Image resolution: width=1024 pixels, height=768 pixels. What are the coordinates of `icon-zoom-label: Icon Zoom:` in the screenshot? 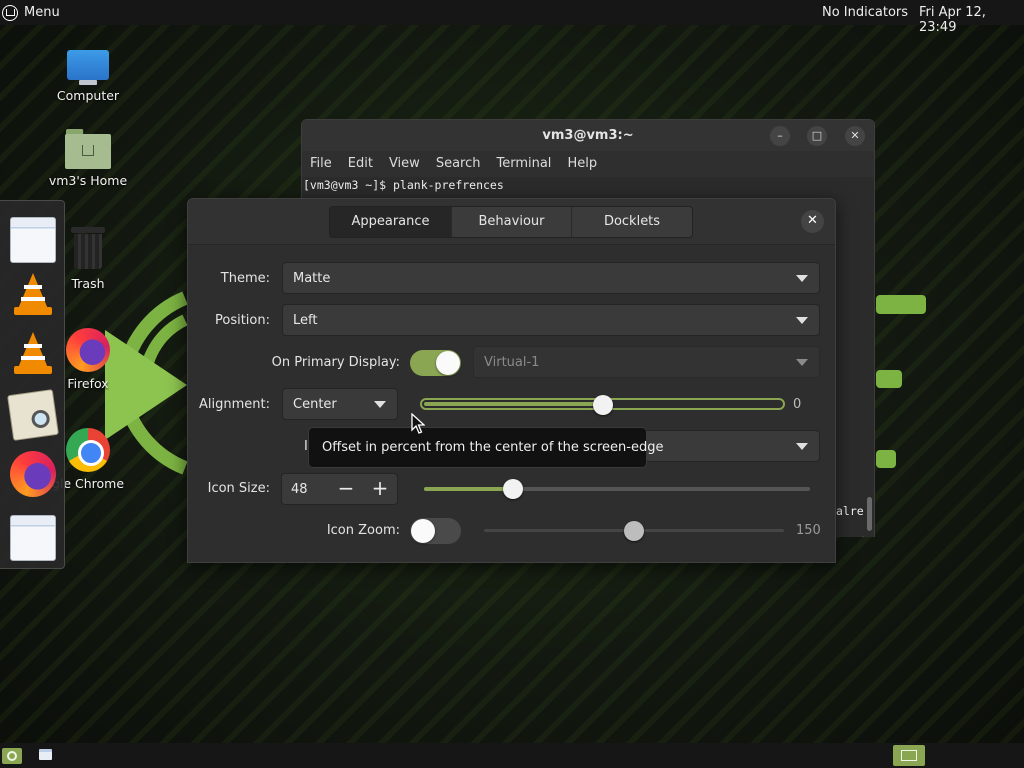 It's located at (363, 530).